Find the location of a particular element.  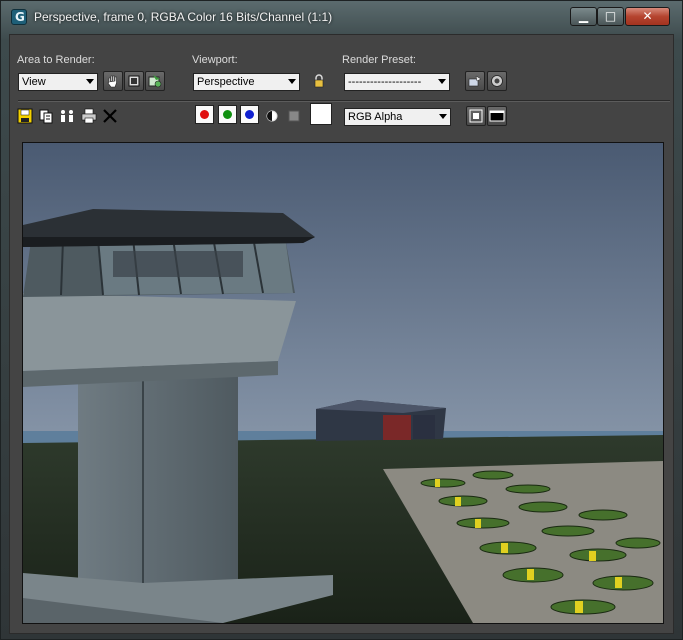

channel-display-dropdown: RGB Alpha is located at coordinates (397, 117).